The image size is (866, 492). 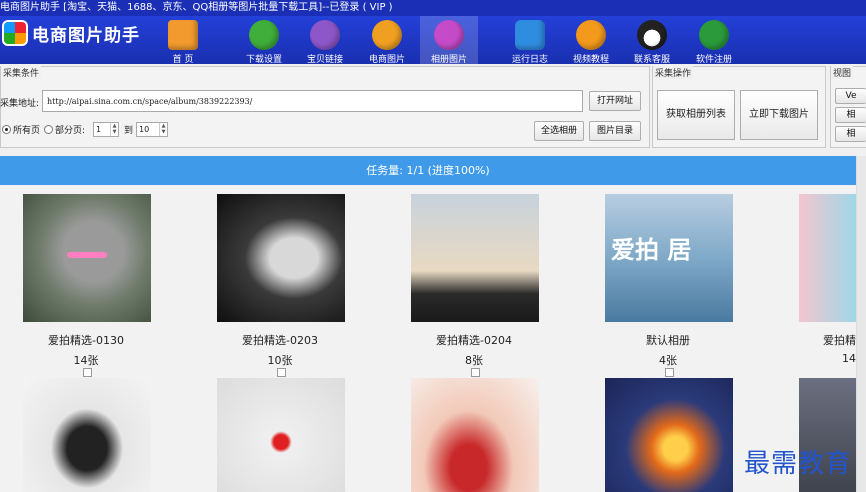 I want to click on log-icon, so click(x=530, y=35).